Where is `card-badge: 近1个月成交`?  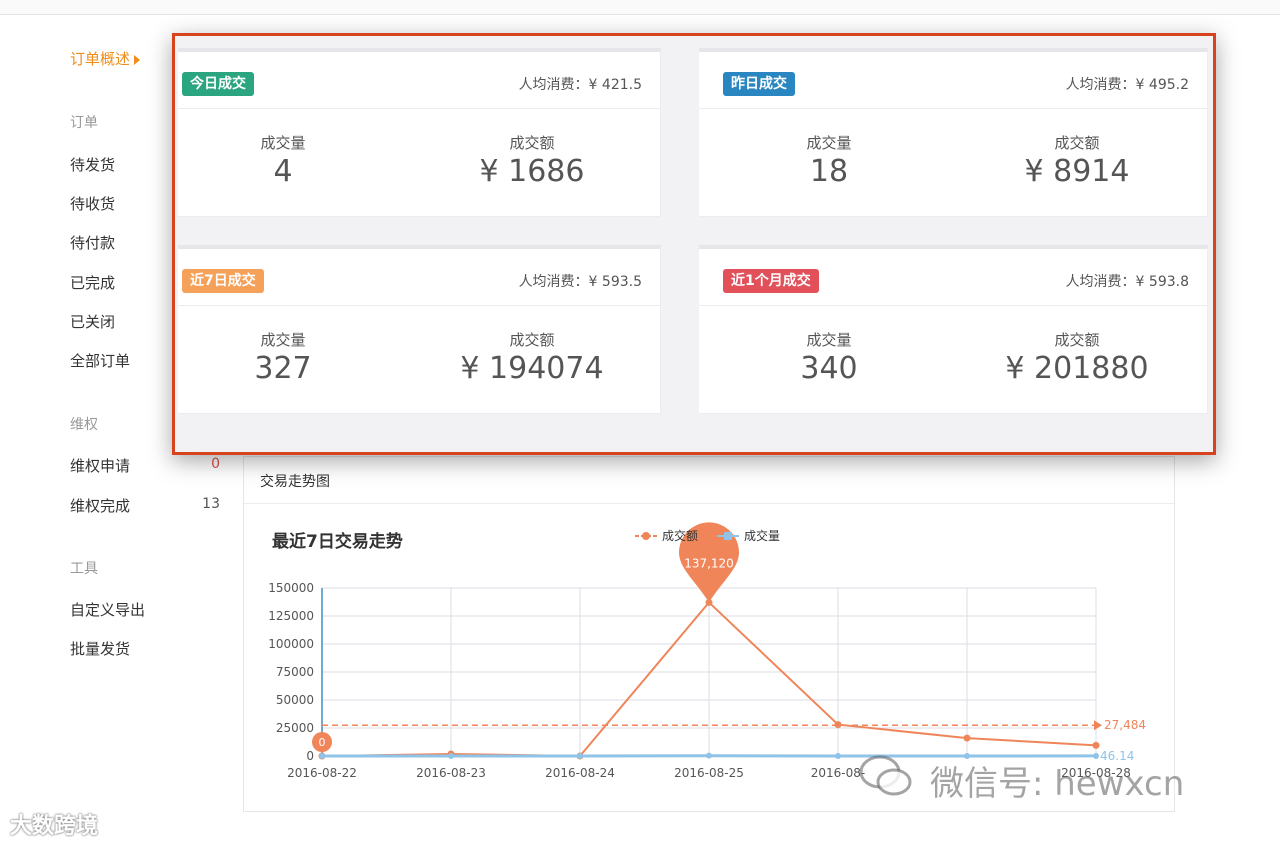
card-badge: 近1个月成交 is located at coordinates (771, 281).